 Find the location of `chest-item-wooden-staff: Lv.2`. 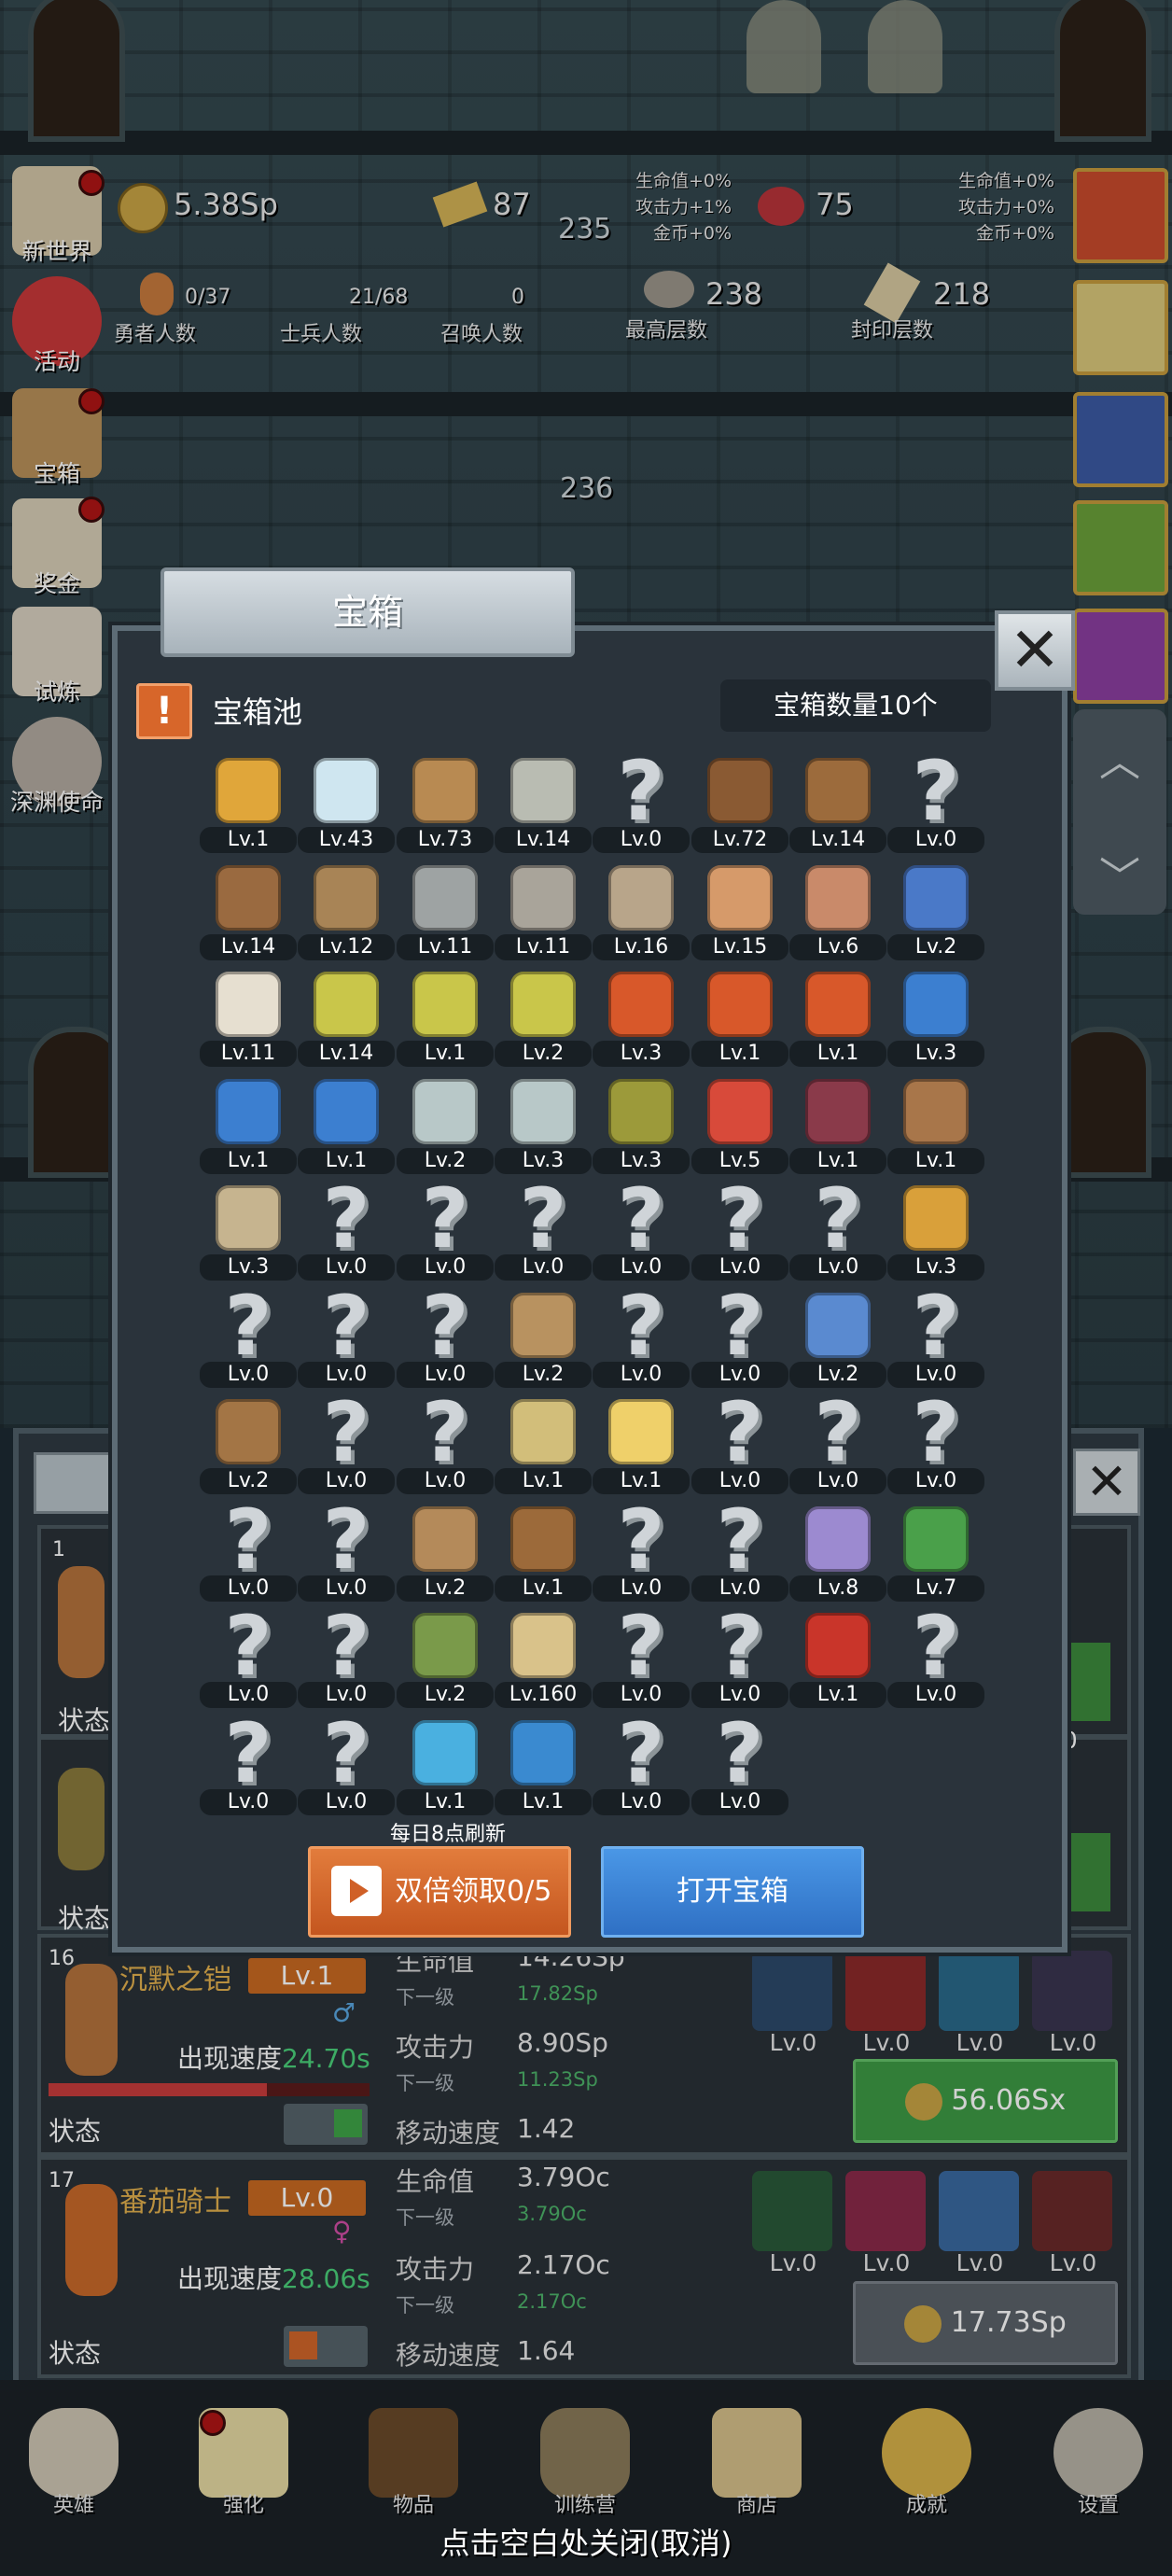

chest-item-wooden-staff: Lv.2 is located at coordinates (543, 1340).